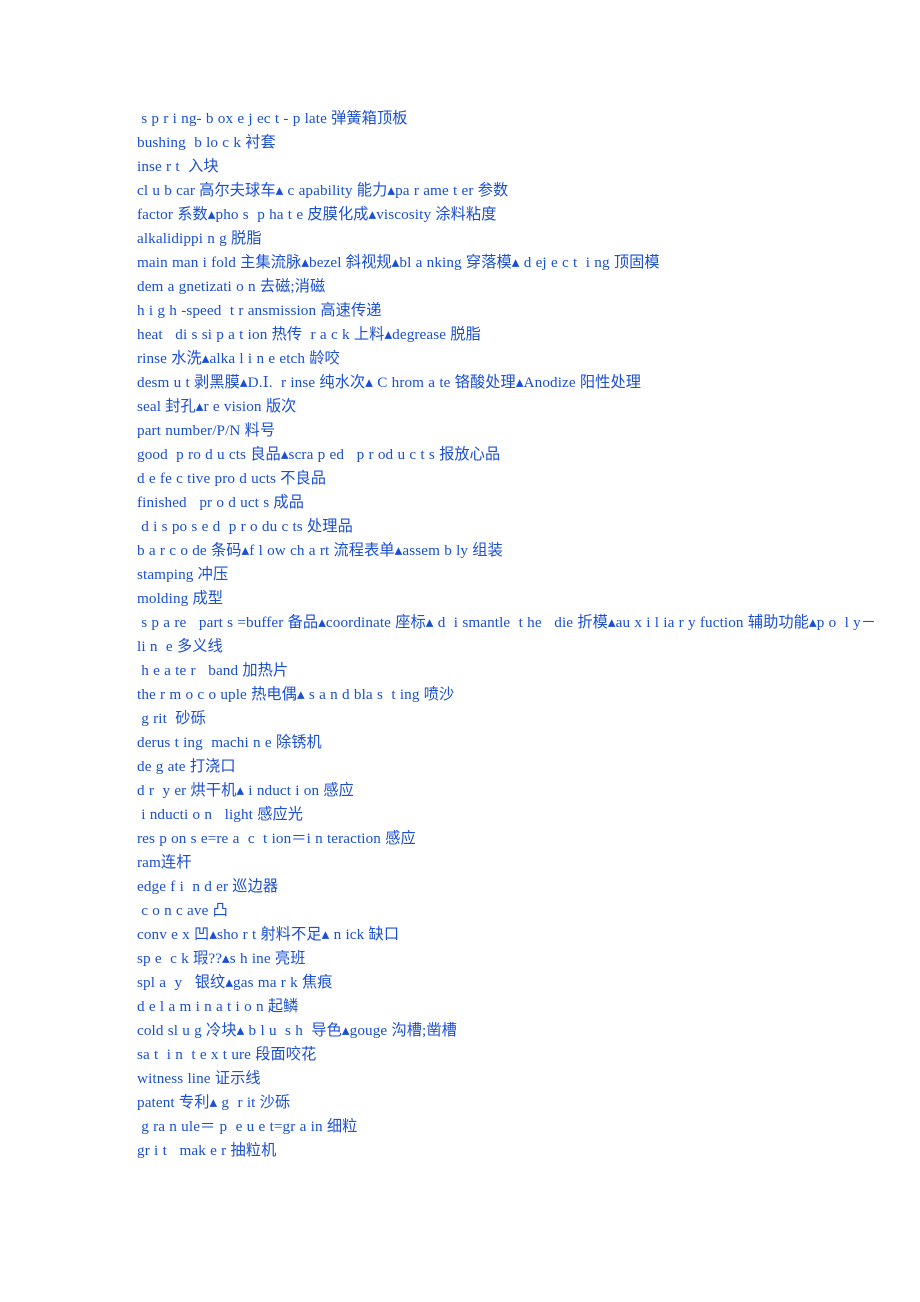 Image resolution: width=920 pixels, height=1302 pixels. What do you see at coordinates (297, 1030) in the screenshot?
I see `glossary-line: cold sl u g 冷块▴ b l u s h 导色▴gouge 沟槽;凿槽` at bounding box center [297, 1030].